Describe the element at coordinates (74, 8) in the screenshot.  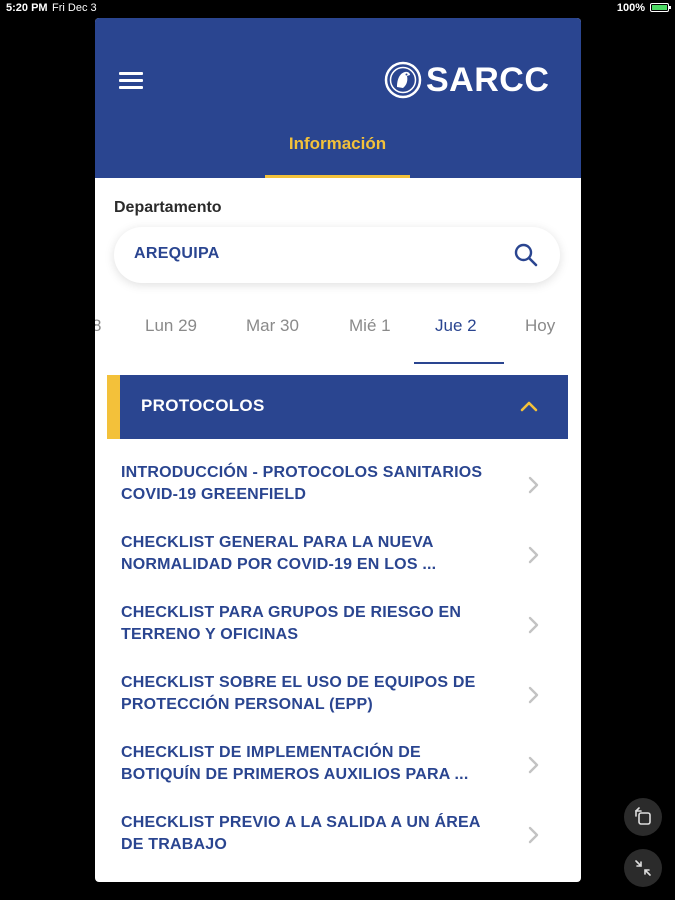
I see `status-date: Fri Dec 3` at that location.